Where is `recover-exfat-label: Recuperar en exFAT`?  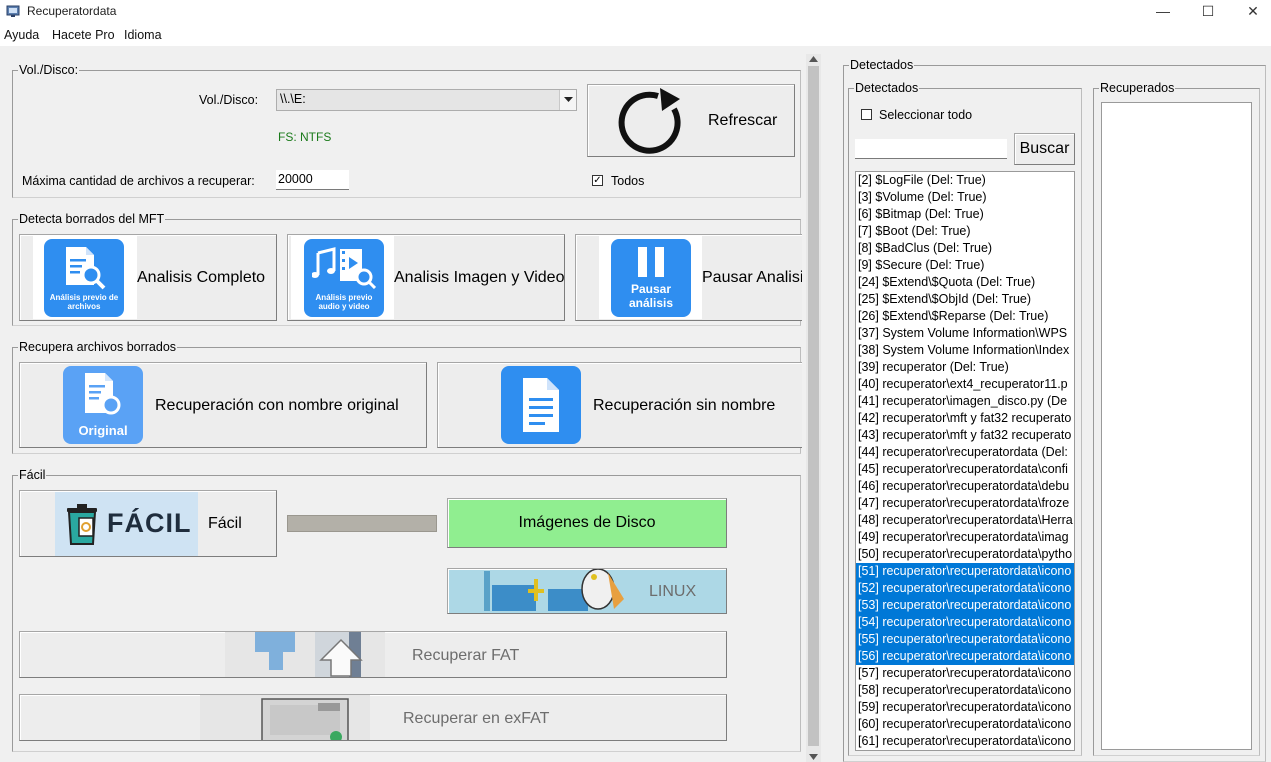
recover-exfat-label: Recuperar en exFAT is located at coordinates (476, 718).